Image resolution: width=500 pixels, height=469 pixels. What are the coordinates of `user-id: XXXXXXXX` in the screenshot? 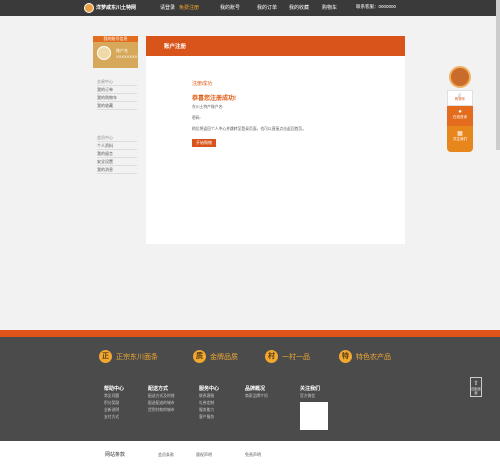 It's located at (127, 56).